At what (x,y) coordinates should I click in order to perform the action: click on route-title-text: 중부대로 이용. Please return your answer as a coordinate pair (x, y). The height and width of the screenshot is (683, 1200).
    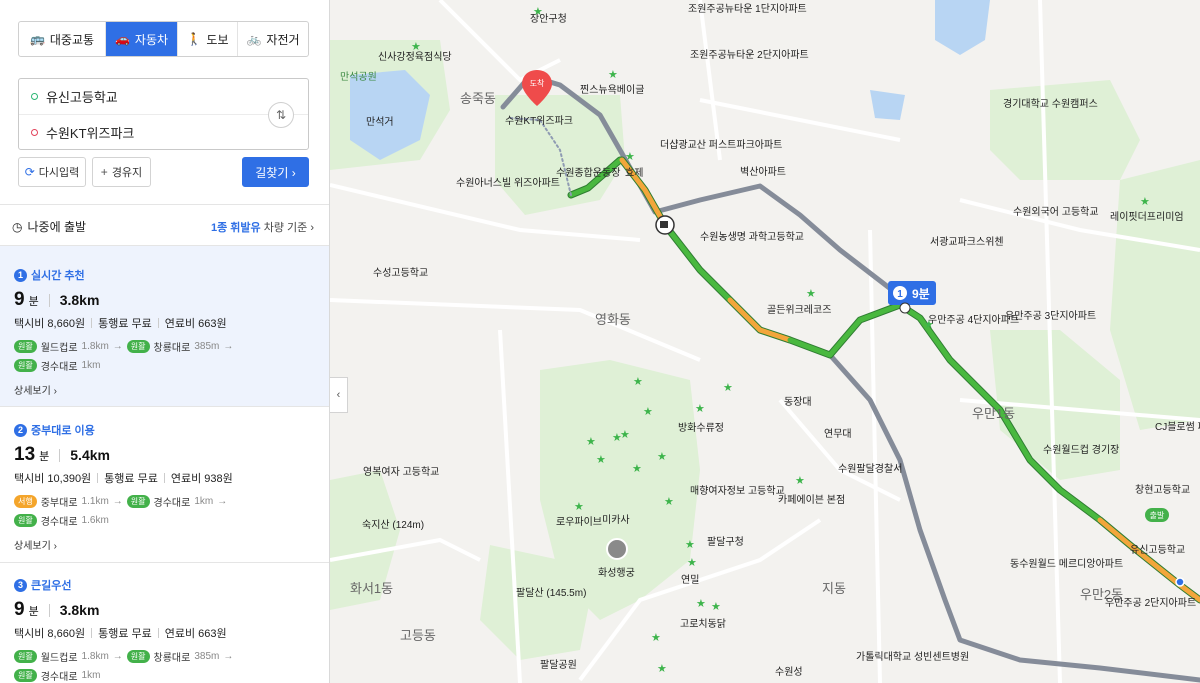
    Looking at the image, I should click on (63, 431).